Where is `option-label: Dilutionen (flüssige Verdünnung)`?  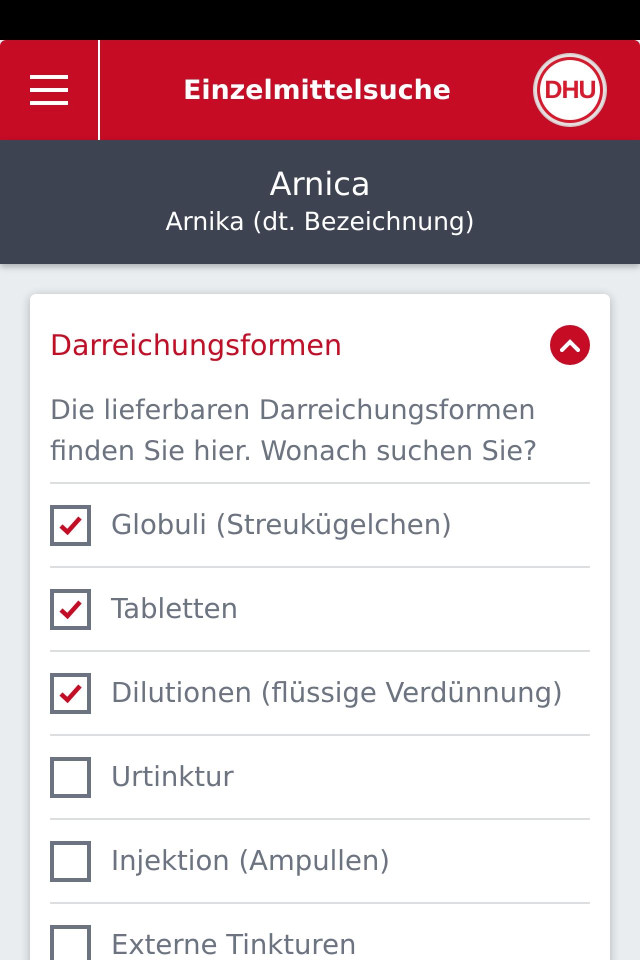 option-label: Dilutionen (flüssige Verdünnung) is located at coordinates (337, 693).